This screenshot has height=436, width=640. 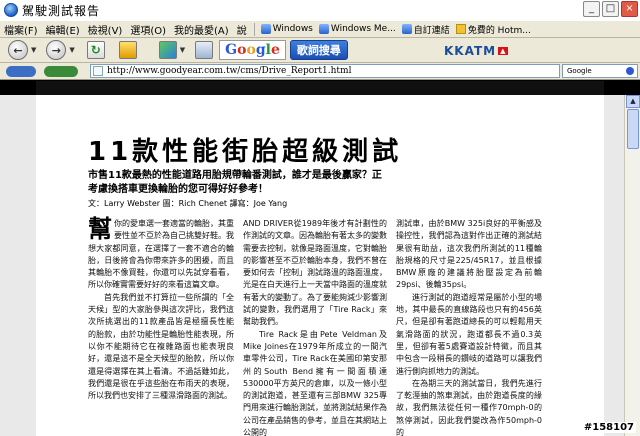 I want to click on cube-button: ▼, so click(x=172, y=50).